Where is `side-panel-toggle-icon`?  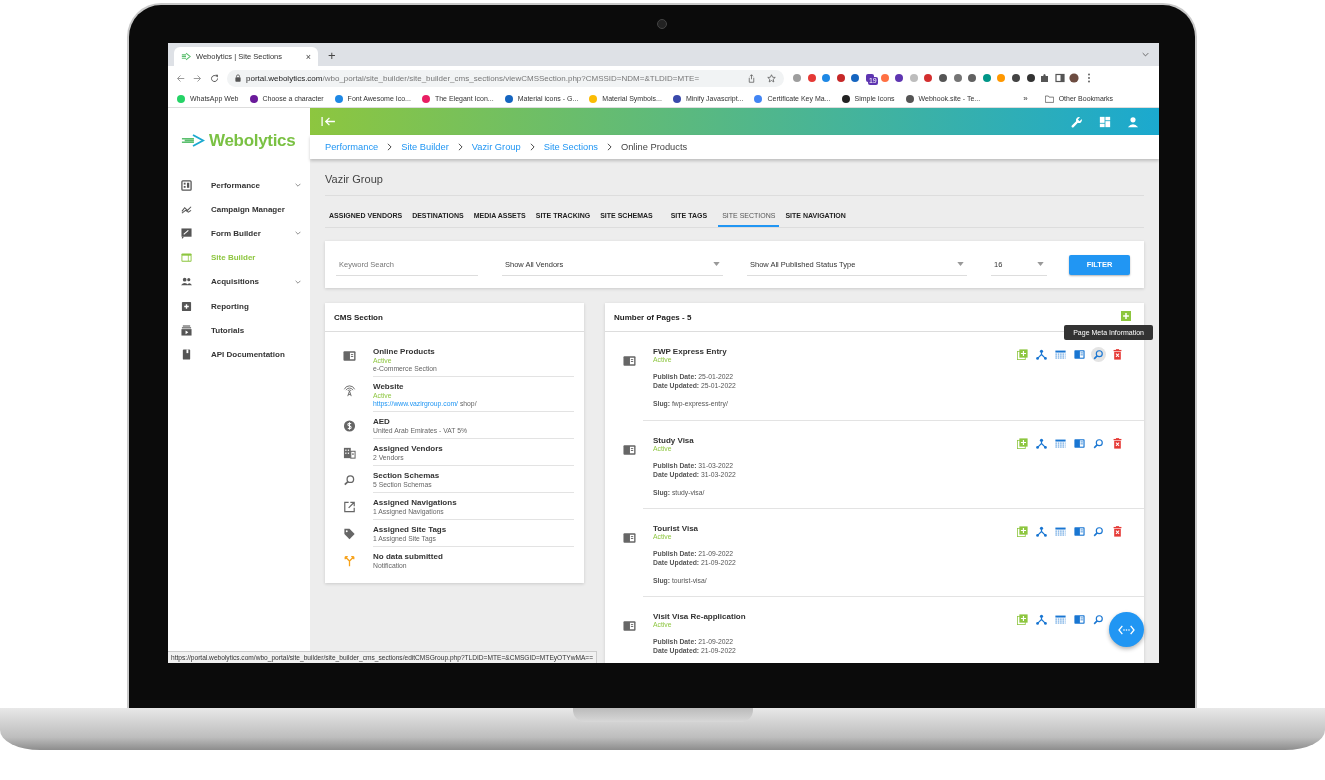
side-panel-toggle-icon is located at coordinates (1059, 78).